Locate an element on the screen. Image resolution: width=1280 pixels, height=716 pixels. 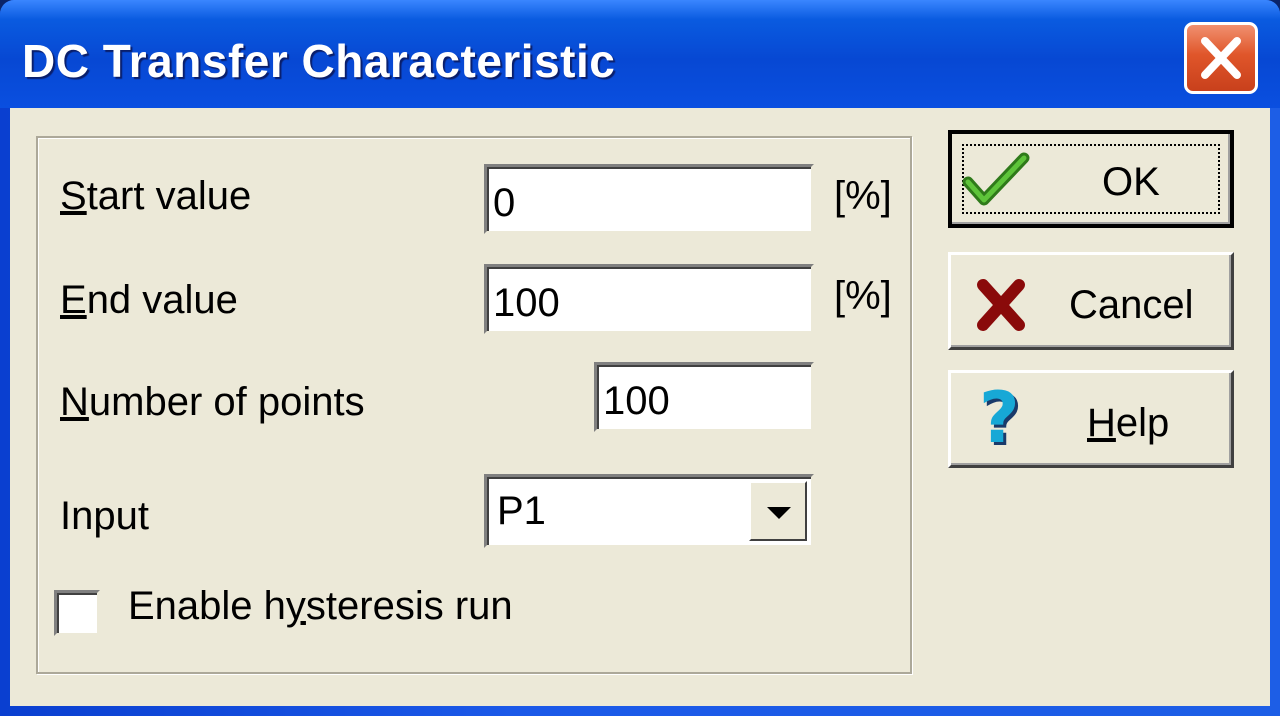
ok-button: OK is located at coordinates (1091, 179).